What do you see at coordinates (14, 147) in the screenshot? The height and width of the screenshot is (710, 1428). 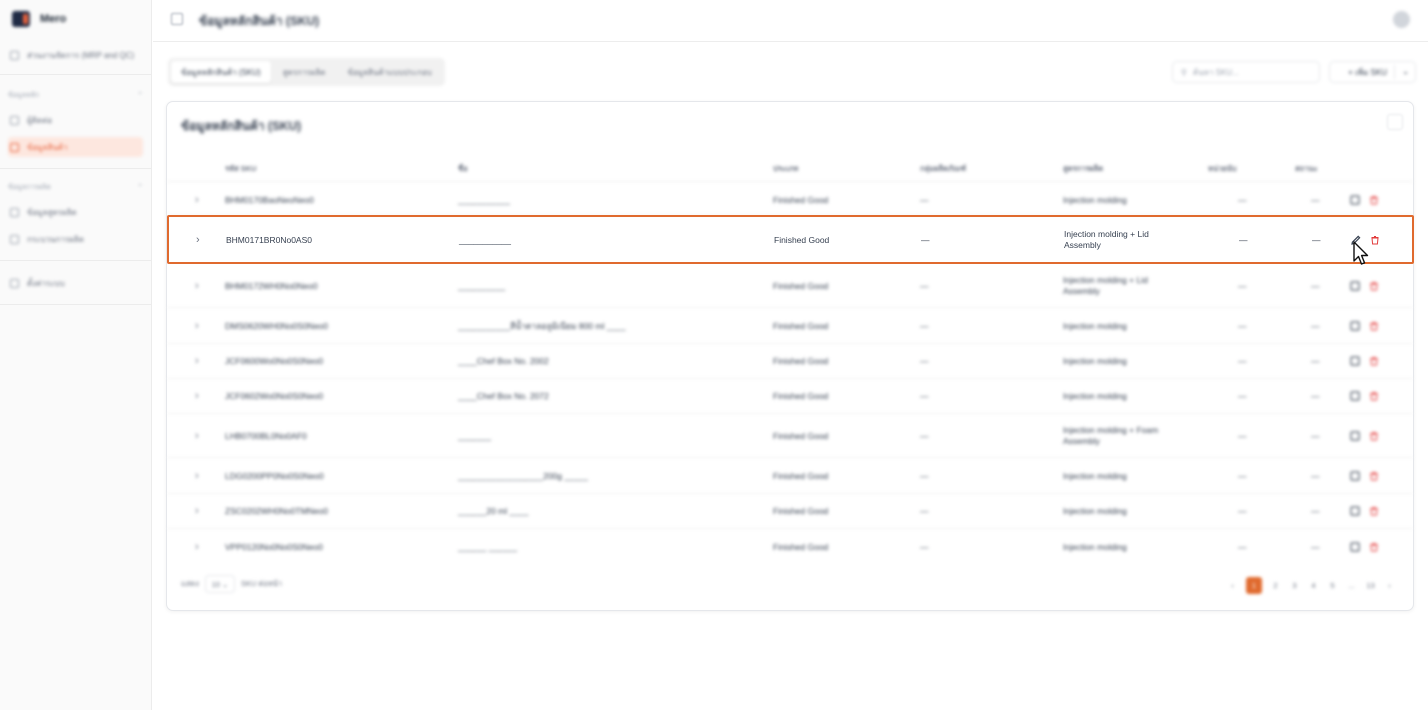 I see `box-icon` at bounding box center [14, 147].